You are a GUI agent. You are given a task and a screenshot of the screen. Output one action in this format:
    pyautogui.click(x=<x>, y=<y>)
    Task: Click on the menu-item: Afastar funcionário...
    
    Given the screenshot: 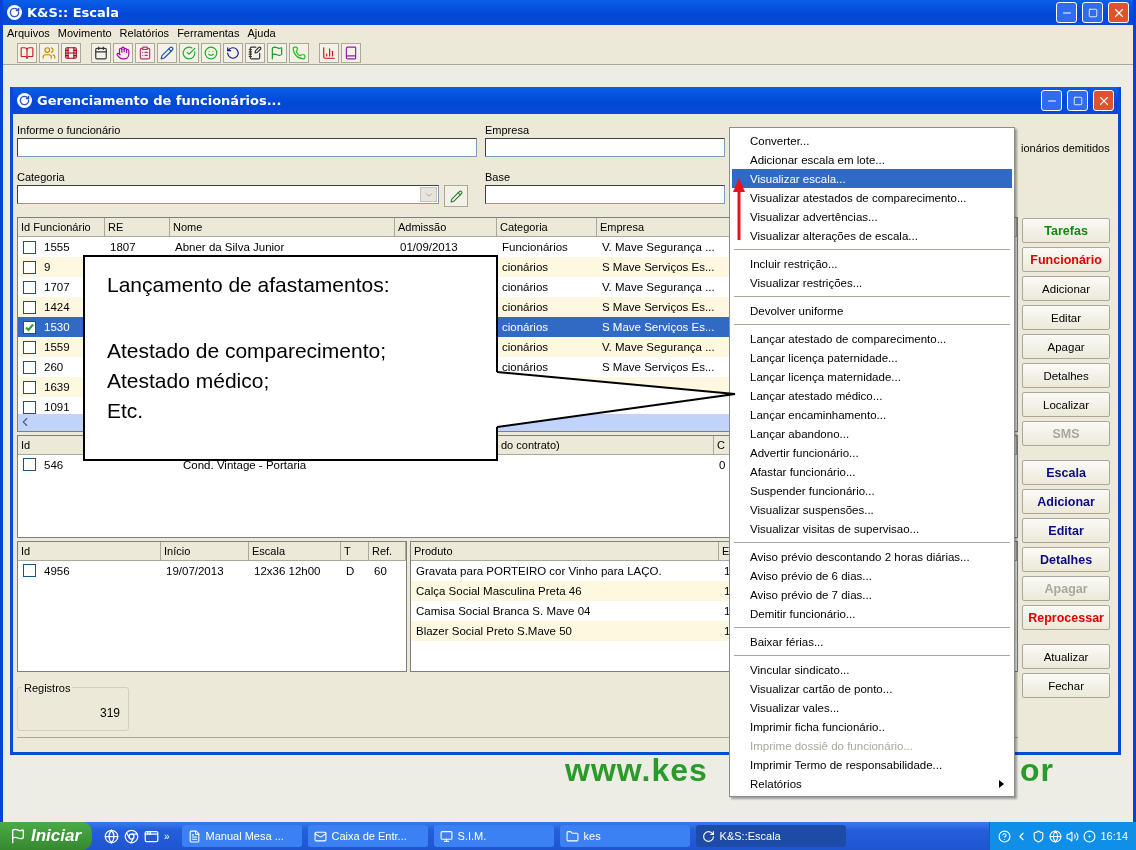 What is the action you would take?
    pyautogui.click(x=872, y=471)
    